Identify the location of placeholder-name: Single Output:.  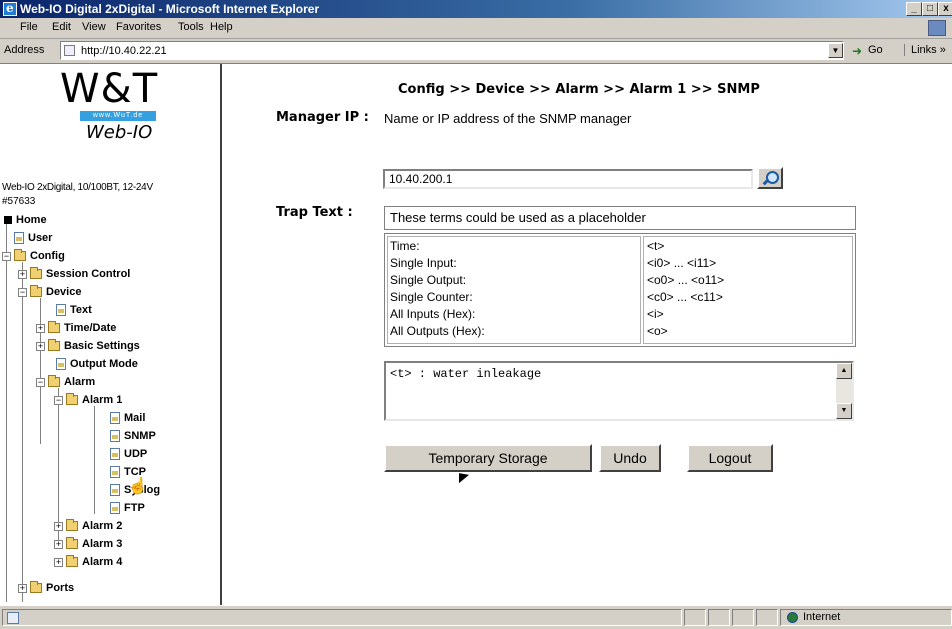
(428, 280).